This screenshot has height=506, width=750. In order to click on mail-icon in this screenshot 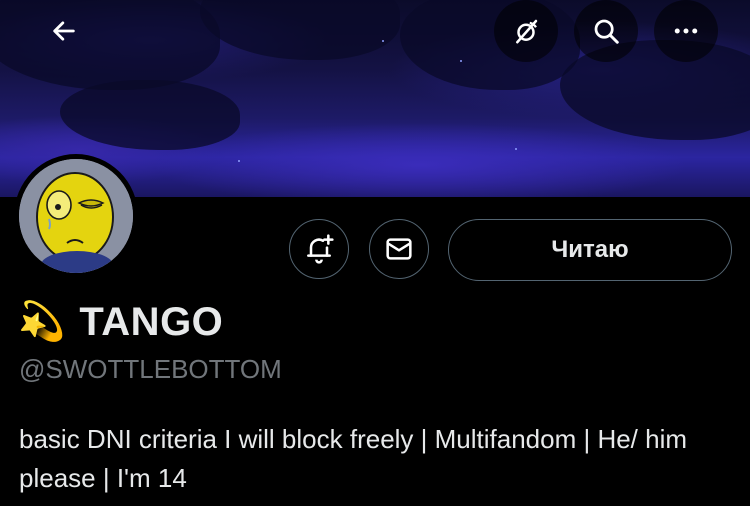, I will do `click(399, 249)`.